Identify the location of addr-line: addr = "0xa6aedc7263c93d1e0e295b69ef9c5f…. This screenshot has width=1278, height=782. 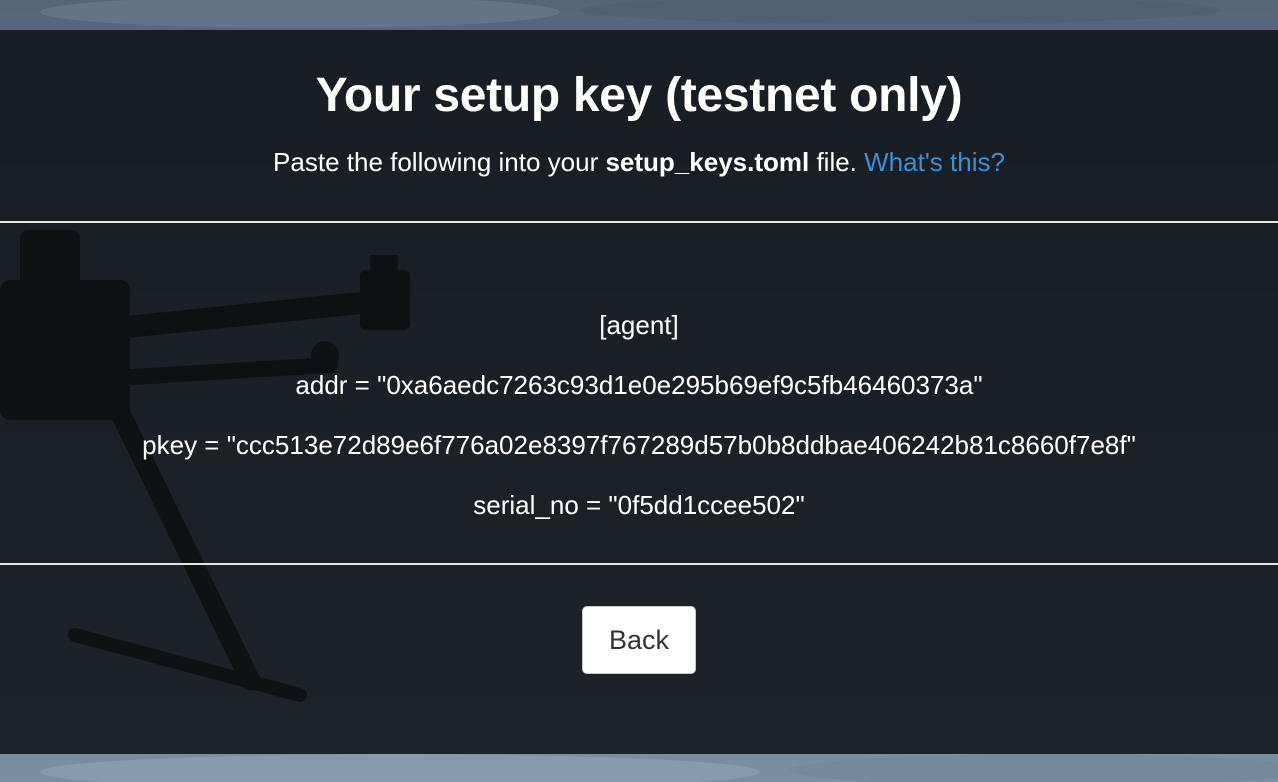
(639, 385).